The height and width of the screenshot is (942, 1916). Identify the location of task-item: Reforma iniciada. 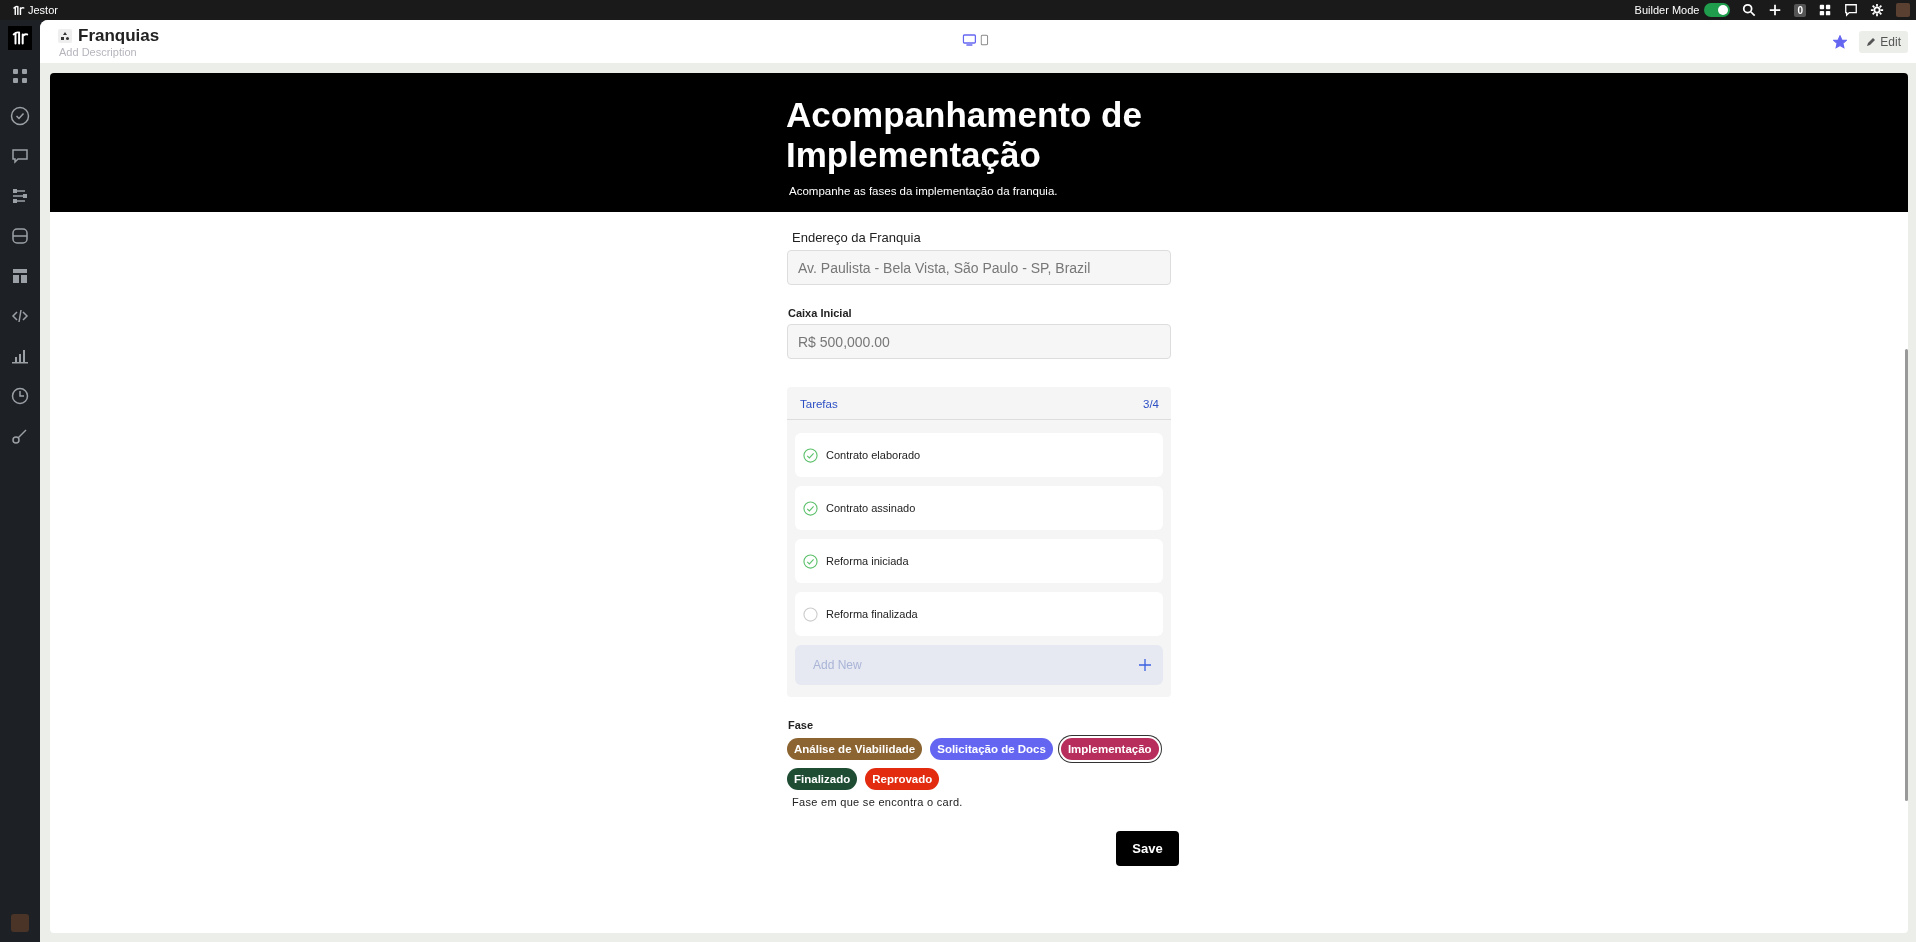
(979, 561).